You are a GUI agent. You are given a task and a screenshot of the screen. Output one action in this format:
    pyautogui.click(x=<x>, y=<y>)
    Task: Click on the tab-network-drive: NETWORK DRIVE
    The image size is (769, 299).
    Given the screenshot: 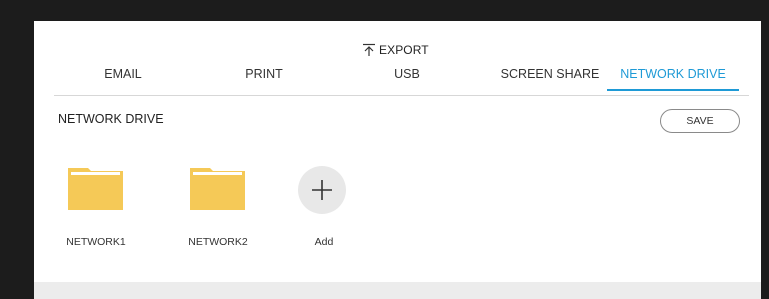 What is the action you would take?
    pyautogui.click(x=673, y=77)
    